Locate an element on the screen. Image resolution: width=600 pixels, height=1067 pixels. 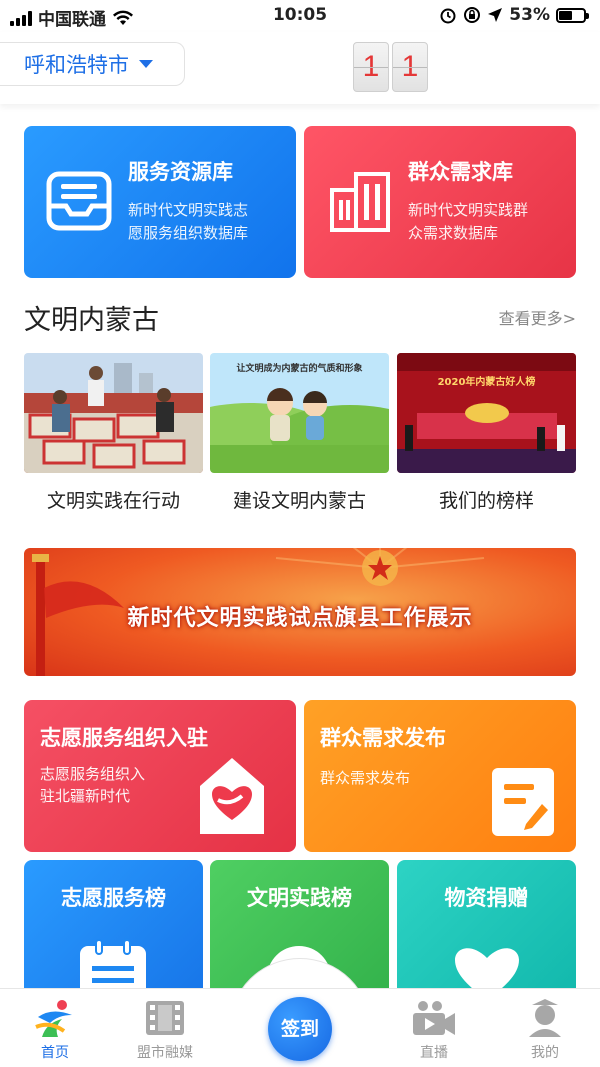
news-thumbnail: 让文明成为内蒙古的气质和形象 is located at coordinates (299, 413).